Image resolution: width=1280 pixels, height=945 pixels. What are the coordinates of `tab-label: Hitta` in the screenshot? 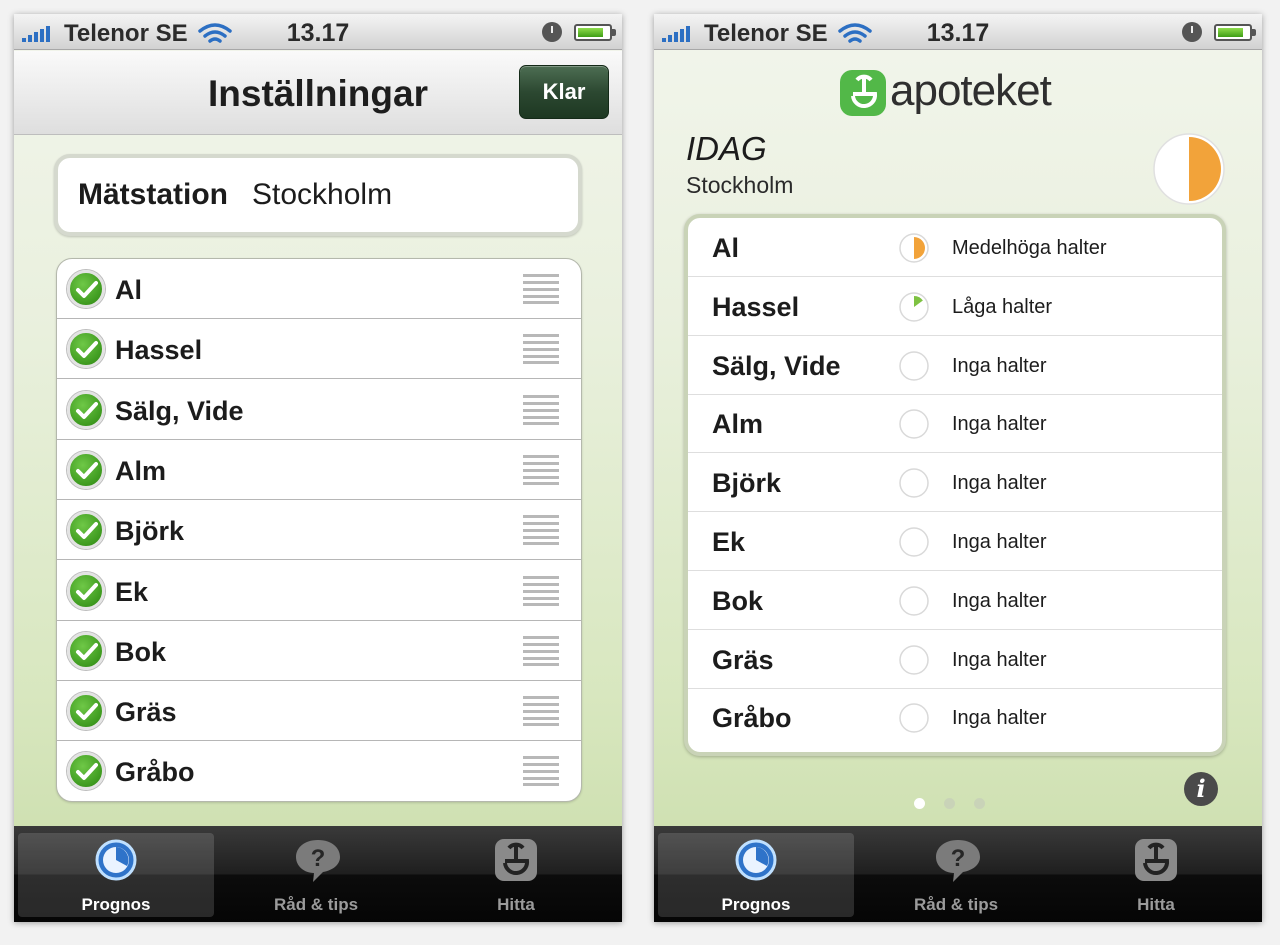 It's located at (1156, 904).